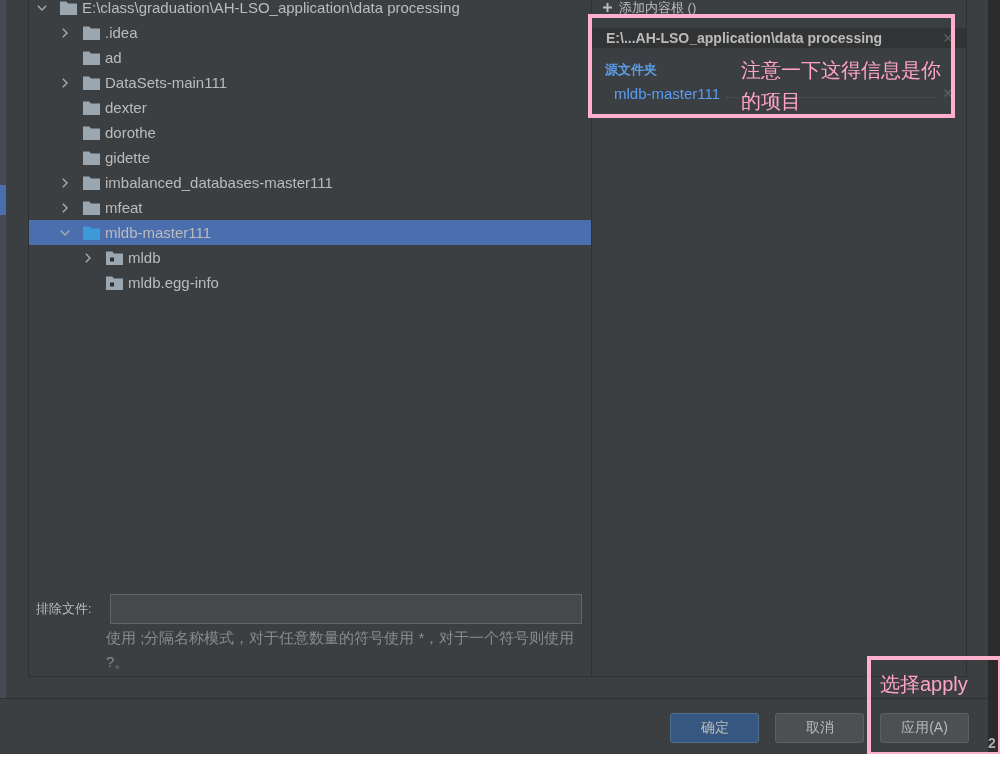 The height and width of the screenshot is (761, 1008). Describe the element at coordinates (310, 107) in the screenshot. I see `tree-item: dexter` at that location.